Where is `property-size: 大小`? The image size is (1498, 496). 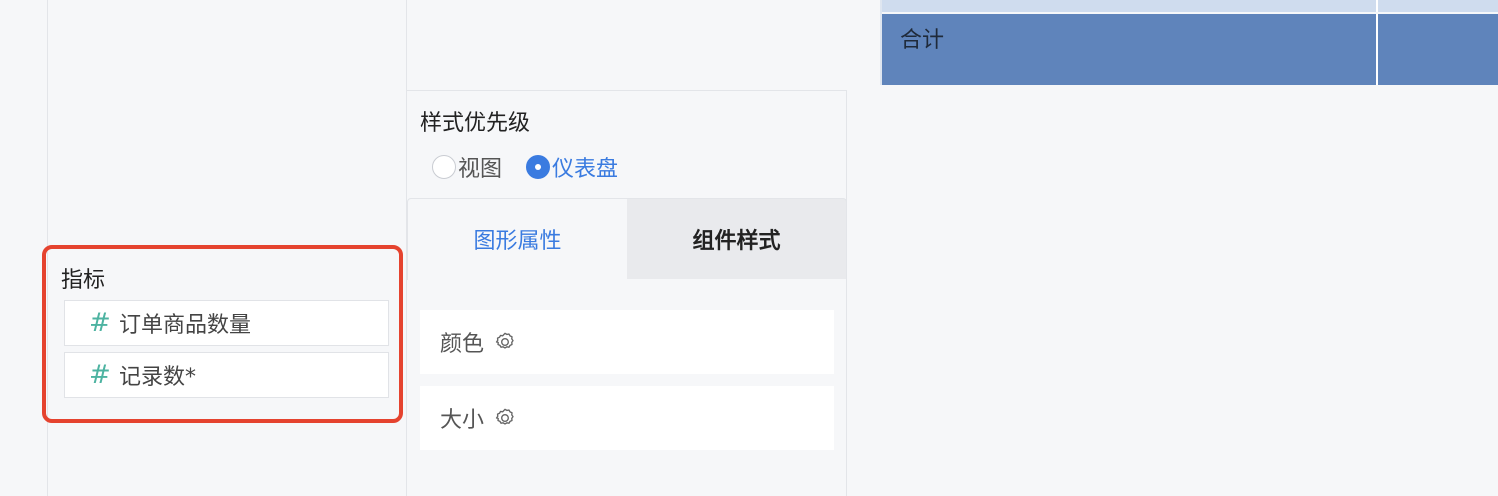 property-size: 大小 is located at coordinates (627, 418).